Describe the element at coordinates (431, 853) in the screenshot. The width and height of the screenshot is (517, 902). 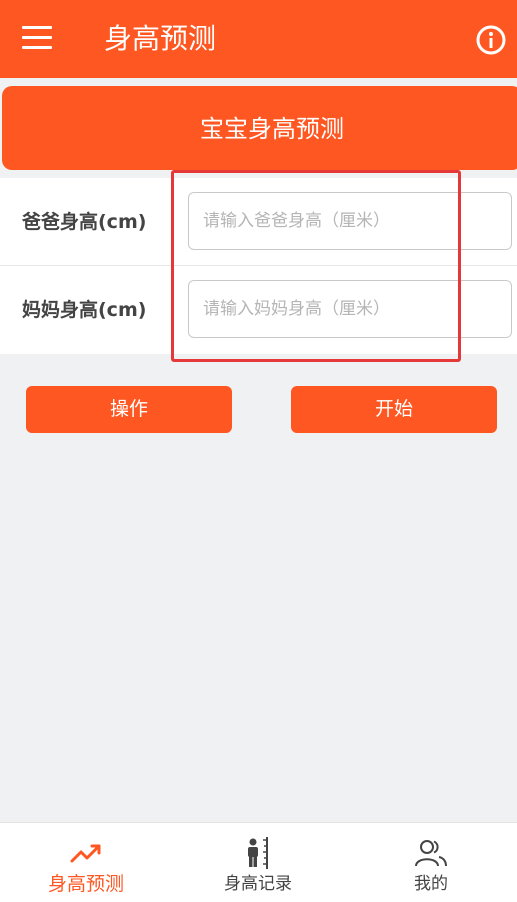
I see `users-icon` at that location.